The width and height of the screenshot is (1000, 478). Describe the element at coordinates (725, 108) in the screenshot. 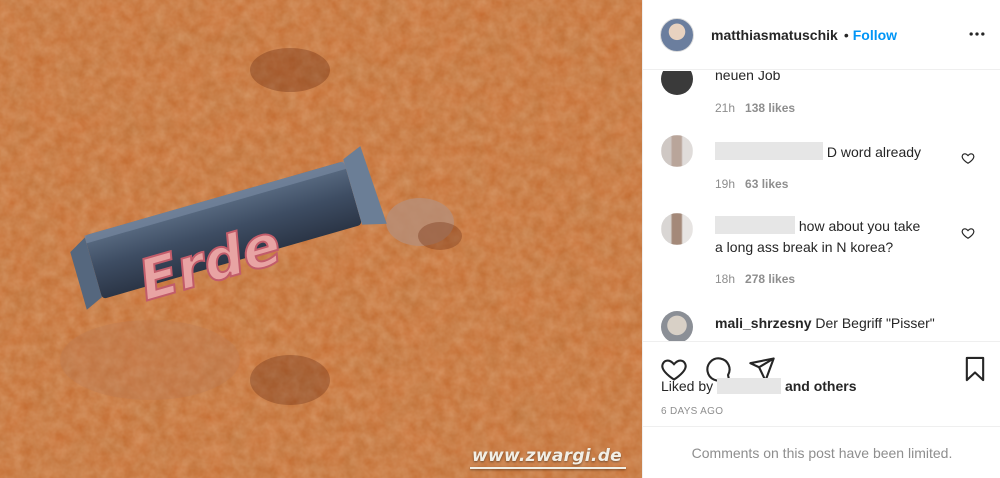

I see `comment-time: 21h` at that location.